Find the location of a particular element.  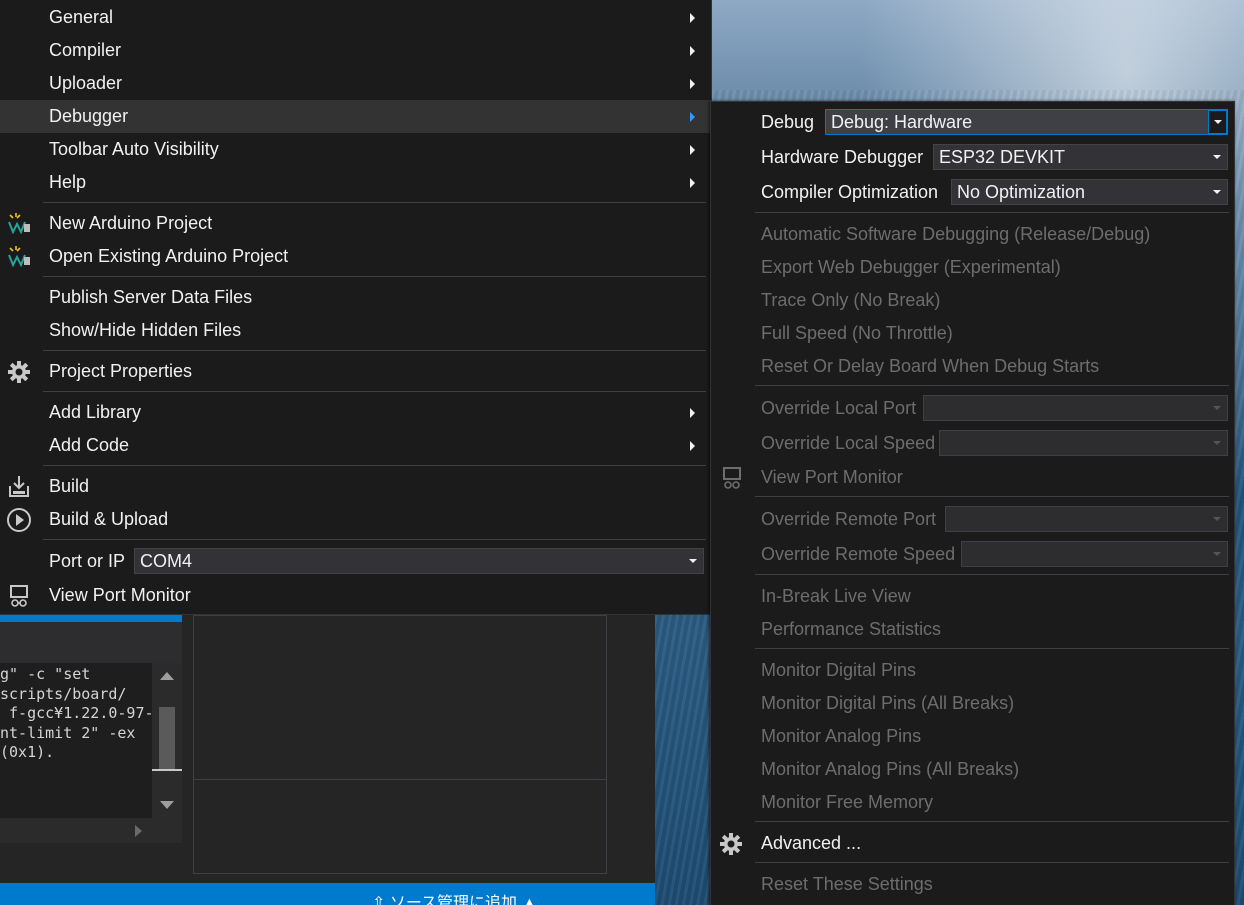

menu-item-reset-these-settings: Reset These Settings is located at coordinates (972, 884).